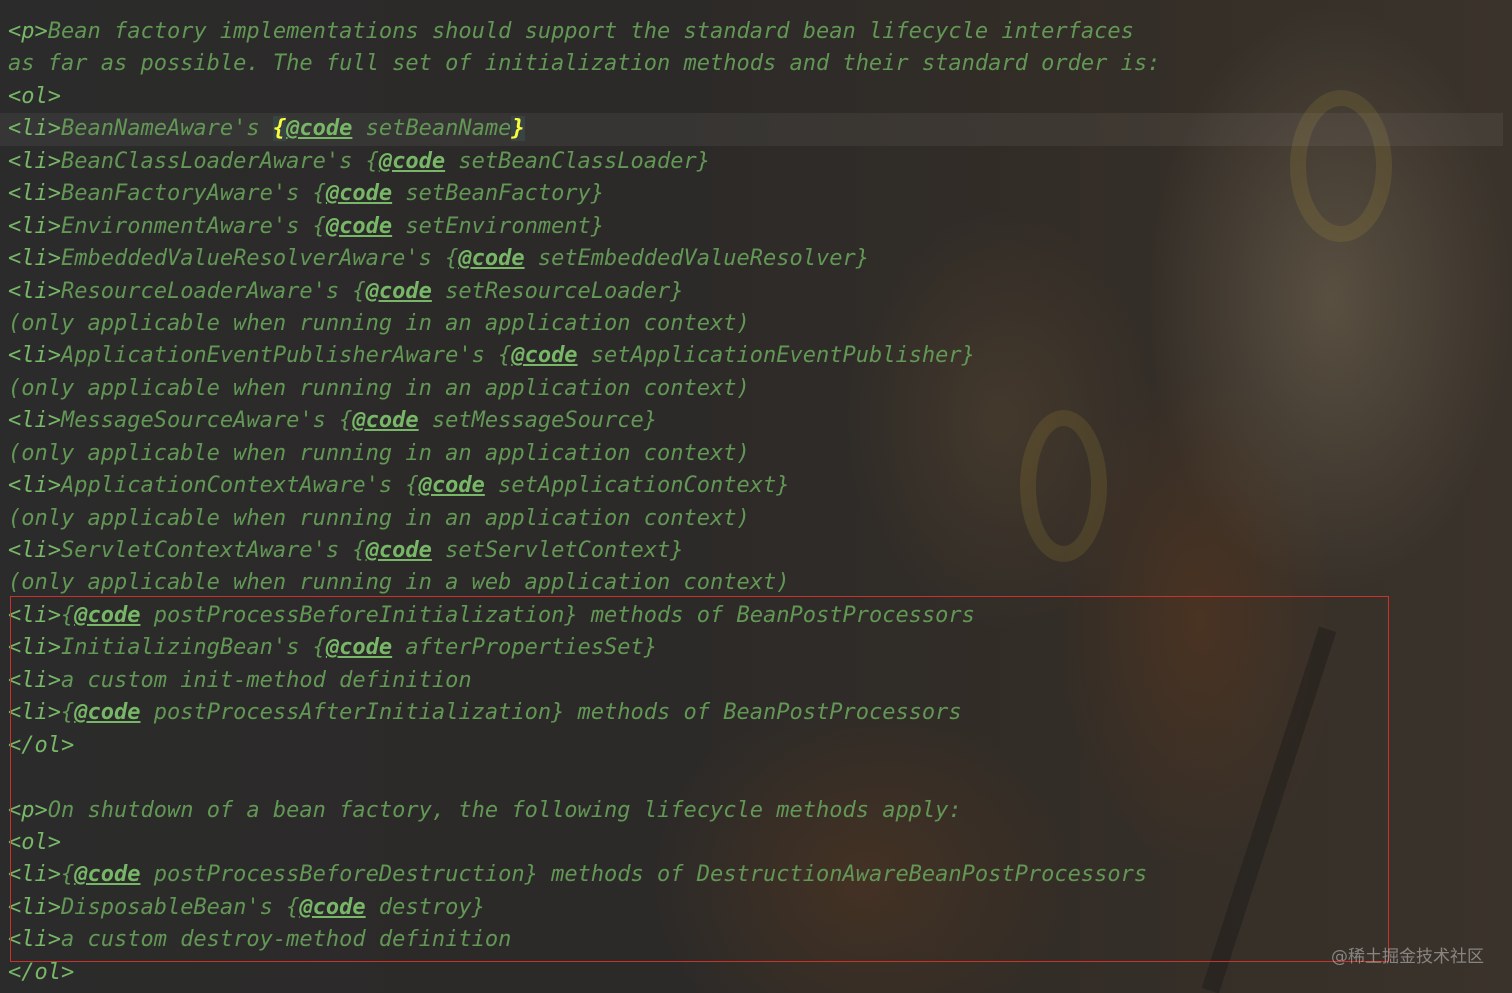 This screenshot has height=993, width=1512. What do you see at coordinates (286, 356) in the screenshot?
I see `comment-text: ApplicationEventPublisherAware's {` at bounding box center [286, 356].